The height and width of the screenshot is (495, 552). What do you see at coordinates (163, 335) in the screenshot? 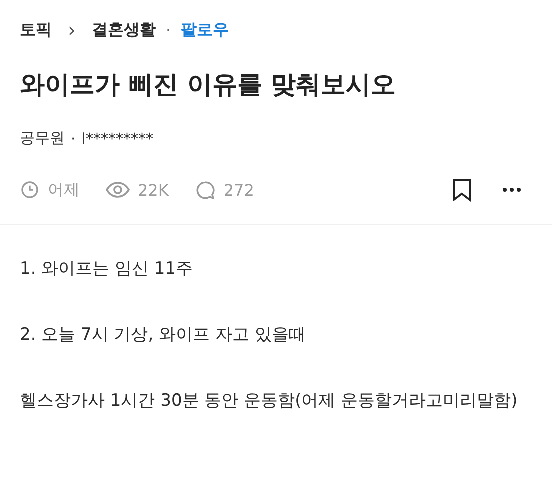
I see `post-paragraph: 2. 오늘 7시 기상, 와이프 자고 있을때` at bounding box center [163, 335].